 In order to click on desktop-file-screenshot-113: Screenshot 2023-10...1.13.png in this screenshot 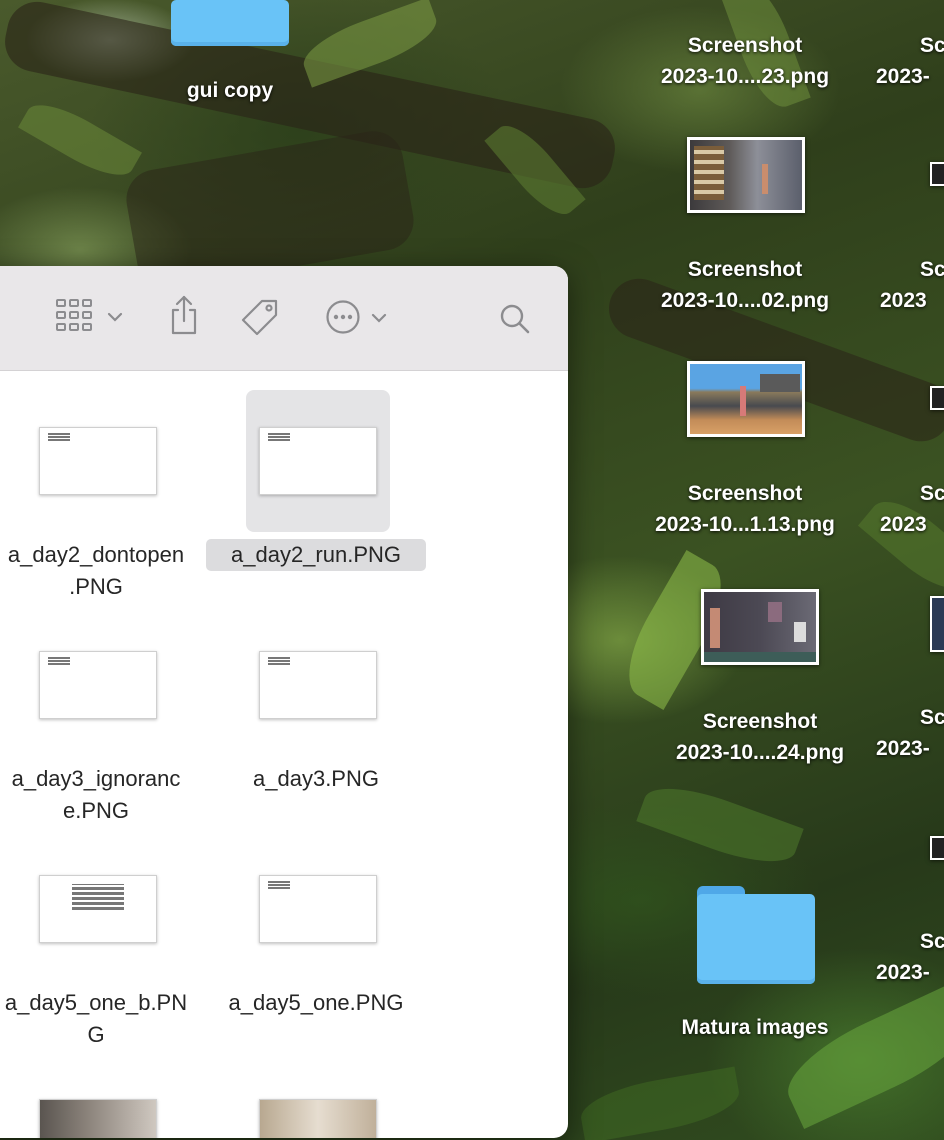, I will do `click(745, 509)`.